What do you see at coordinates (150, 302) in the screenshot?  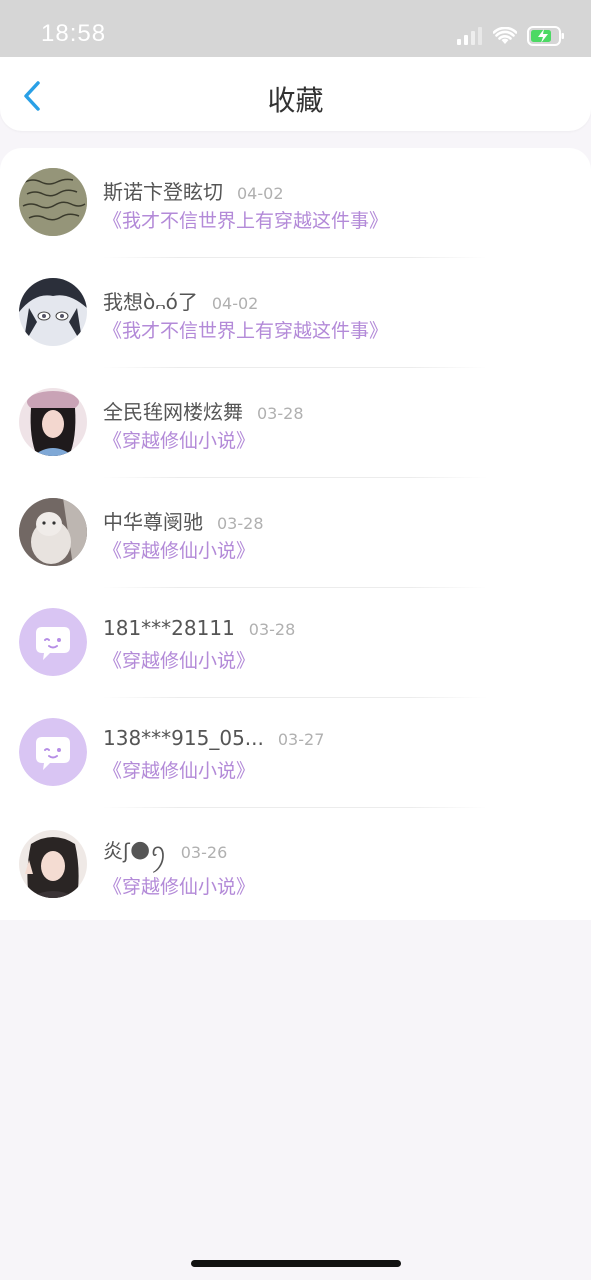 I see `user-name: 我想ò᎔ó了` at bounding box center [150, 302].